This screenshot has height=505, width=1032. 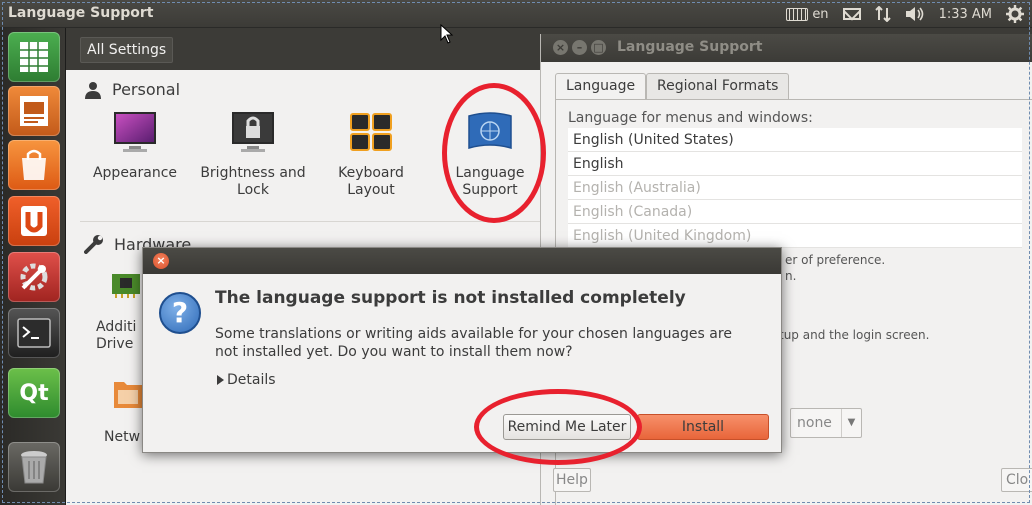 What do you see at coordinates (253, 181) in the screenshot?
I see `brightness-lock-label: Brightness and Lock` at bounding box center [253, 181].